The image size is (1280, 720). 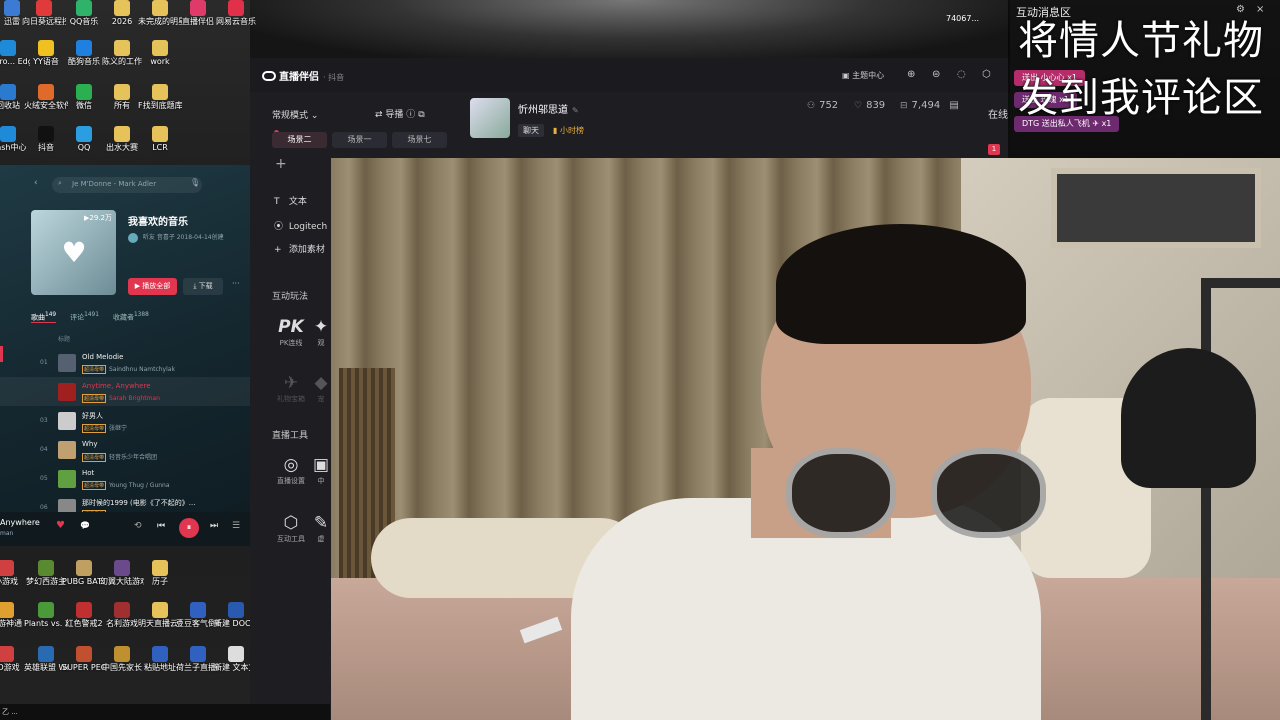 What do you see at coordinates (12, 21) in the screenshot?
I see `desktop-icon-label: 迅雷` at bounding box center [12, 21].